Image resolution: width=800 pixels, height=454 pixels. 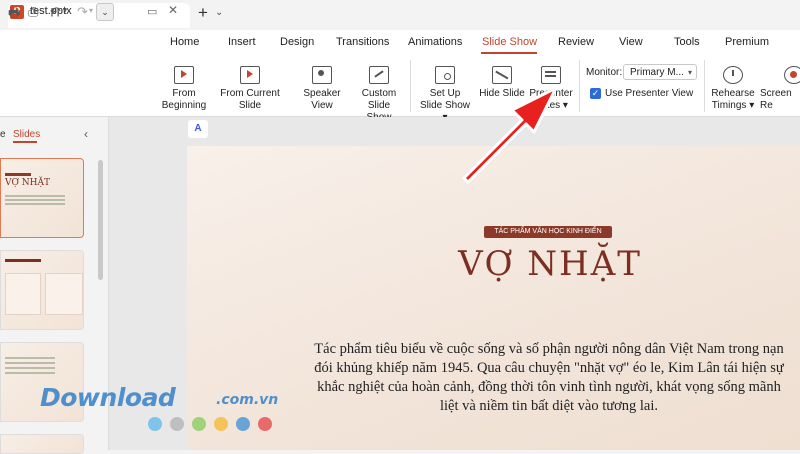 I want to click on more-commands-icon: ⌄, so click(x=105, y=12).